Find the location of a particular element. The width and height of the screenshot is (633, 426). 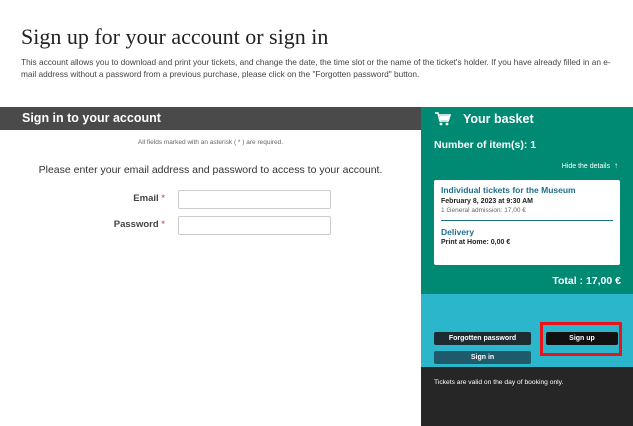

password-row: Password * is located at coordinates (210, 225).